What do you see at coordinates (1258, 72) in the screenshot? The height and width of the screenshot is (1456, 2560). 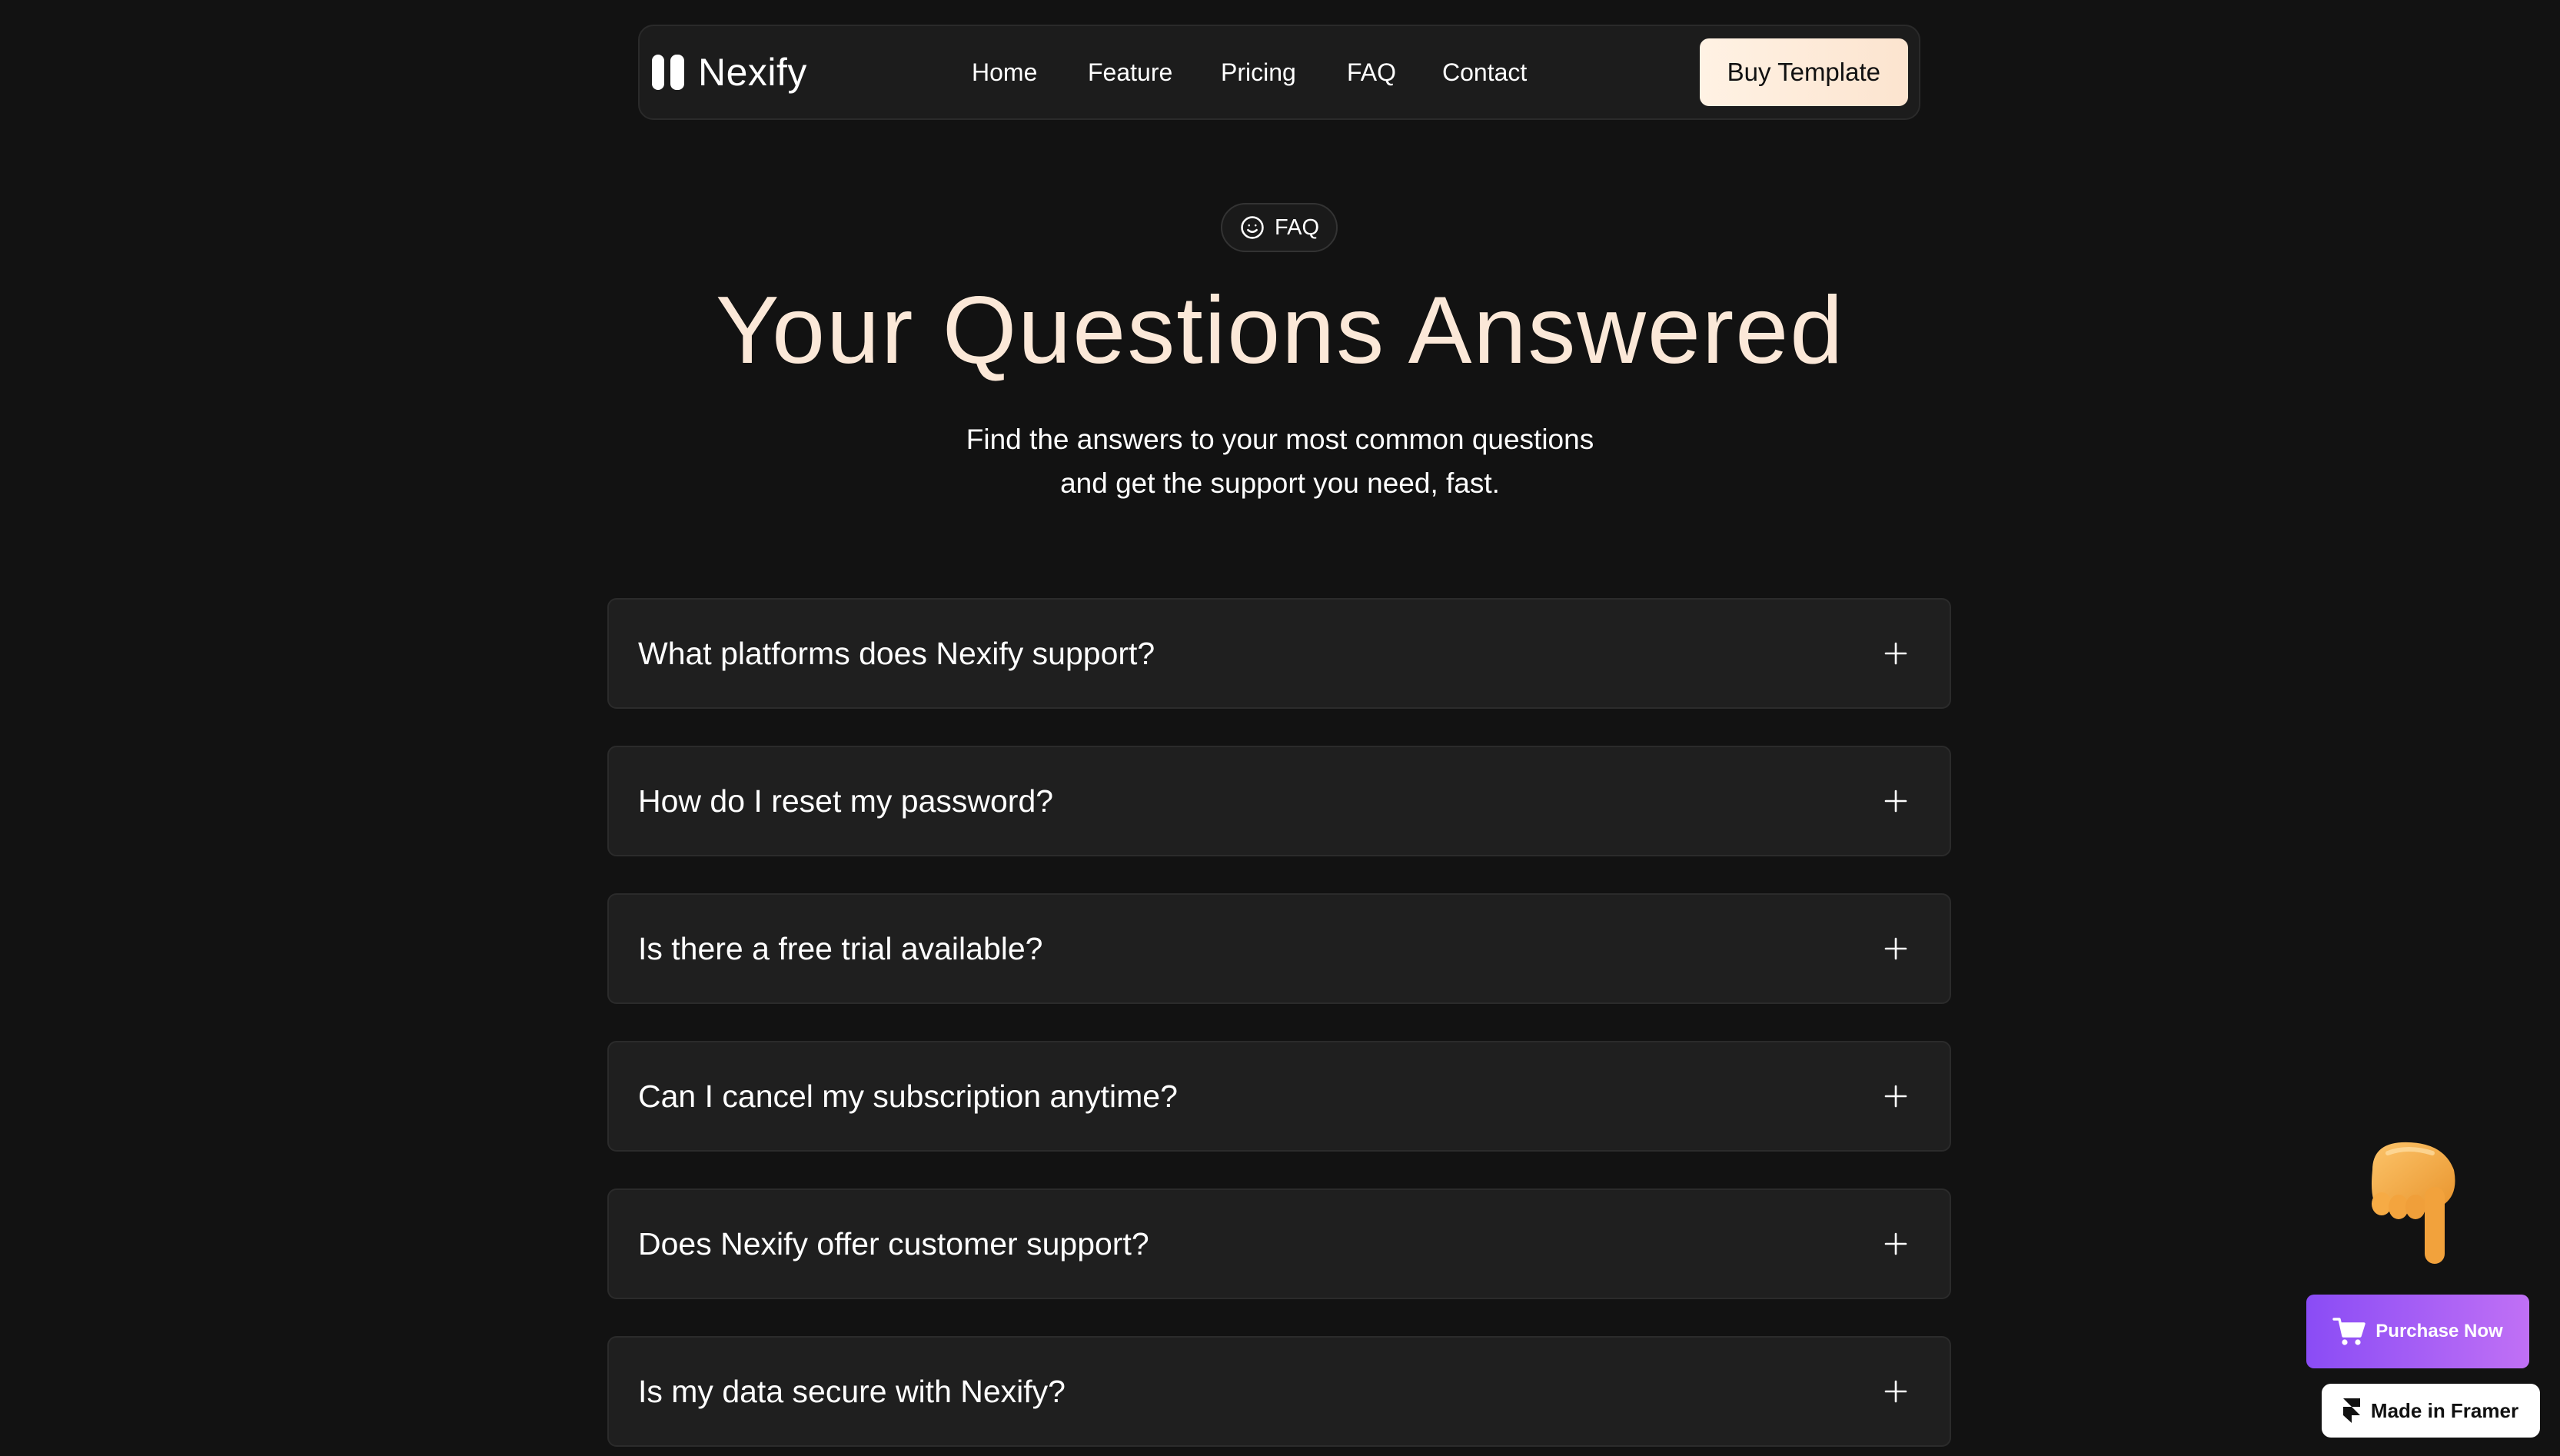 I see `nav-link-pricing: Pricing` at bounding box center [1258, 72].